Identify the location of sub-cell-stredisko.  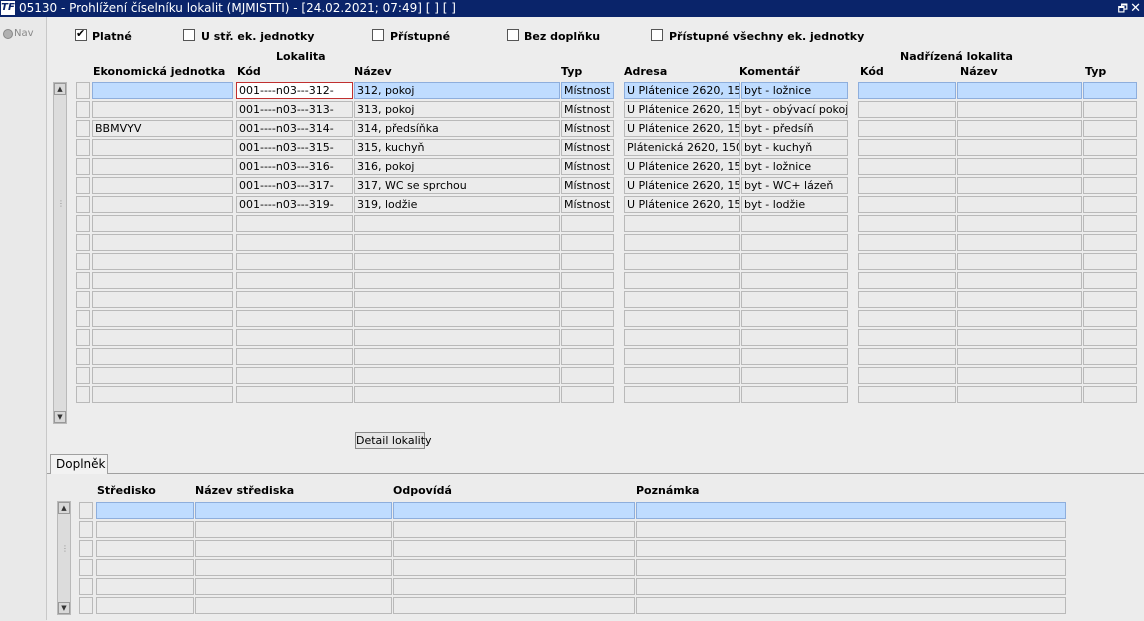
(145, 510).